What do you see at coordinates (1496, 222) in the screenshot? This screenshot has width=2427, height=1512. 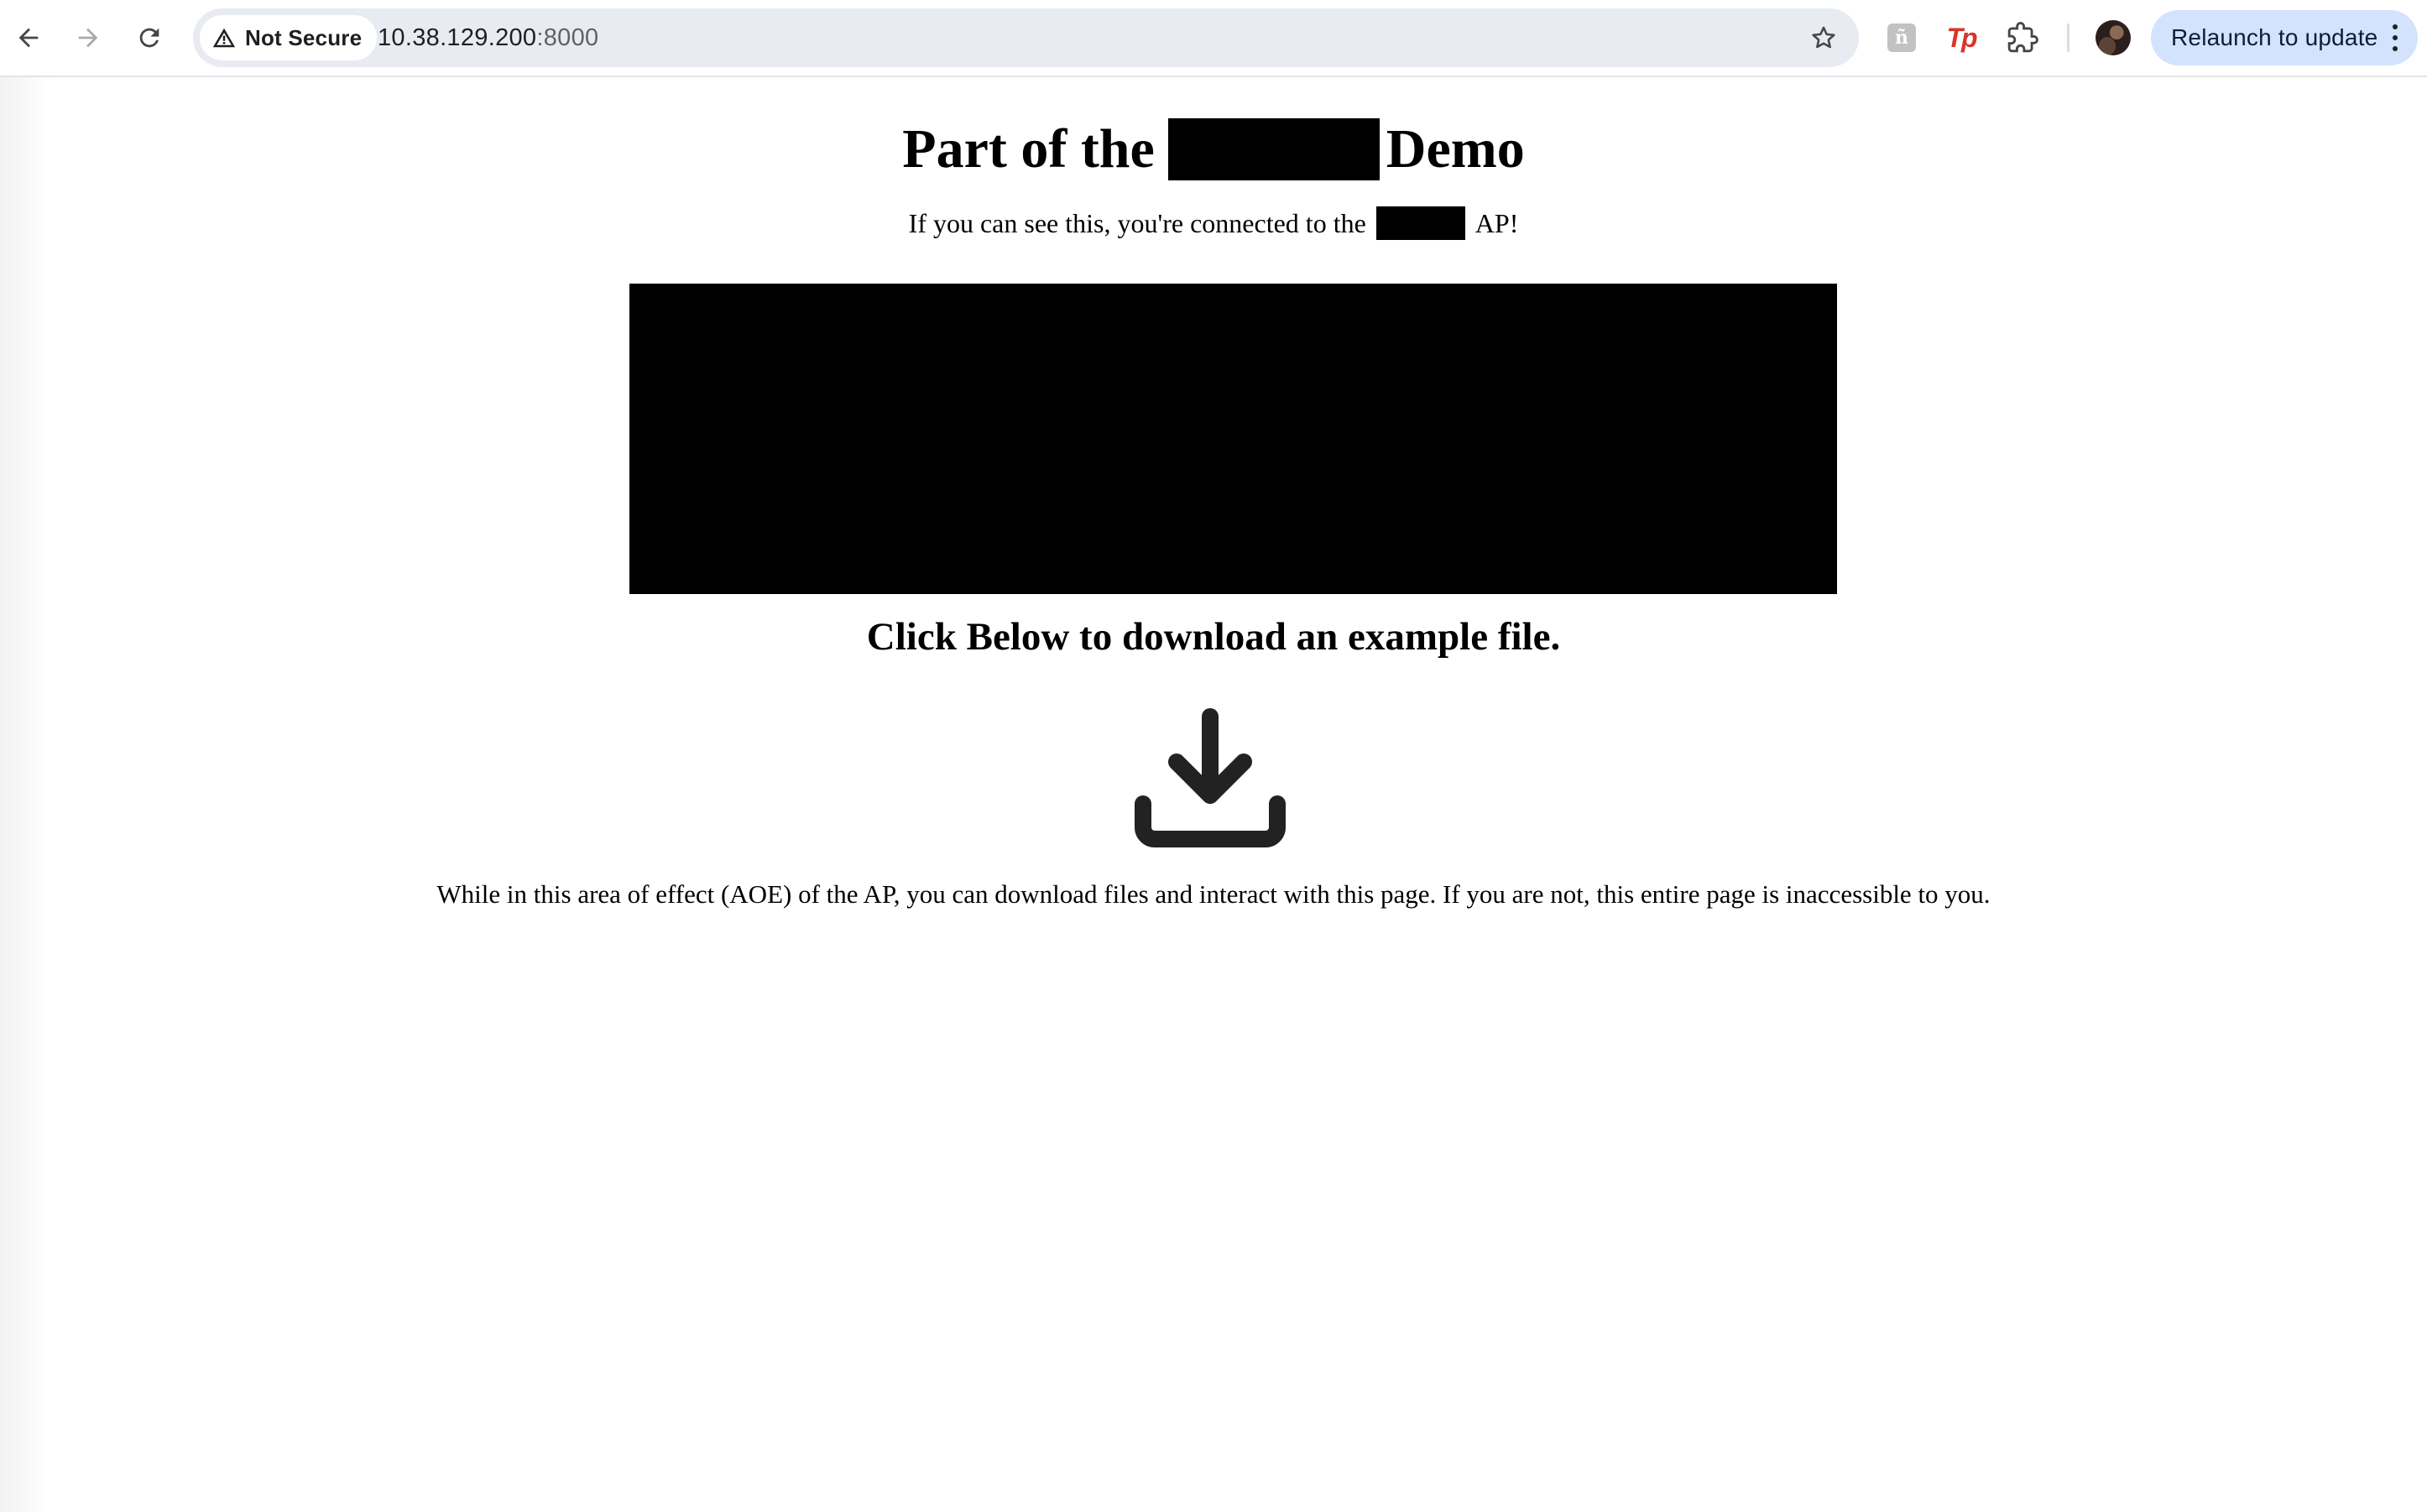 I see `subtitle-suffix: AP!` at bounding box center [1496, 222].